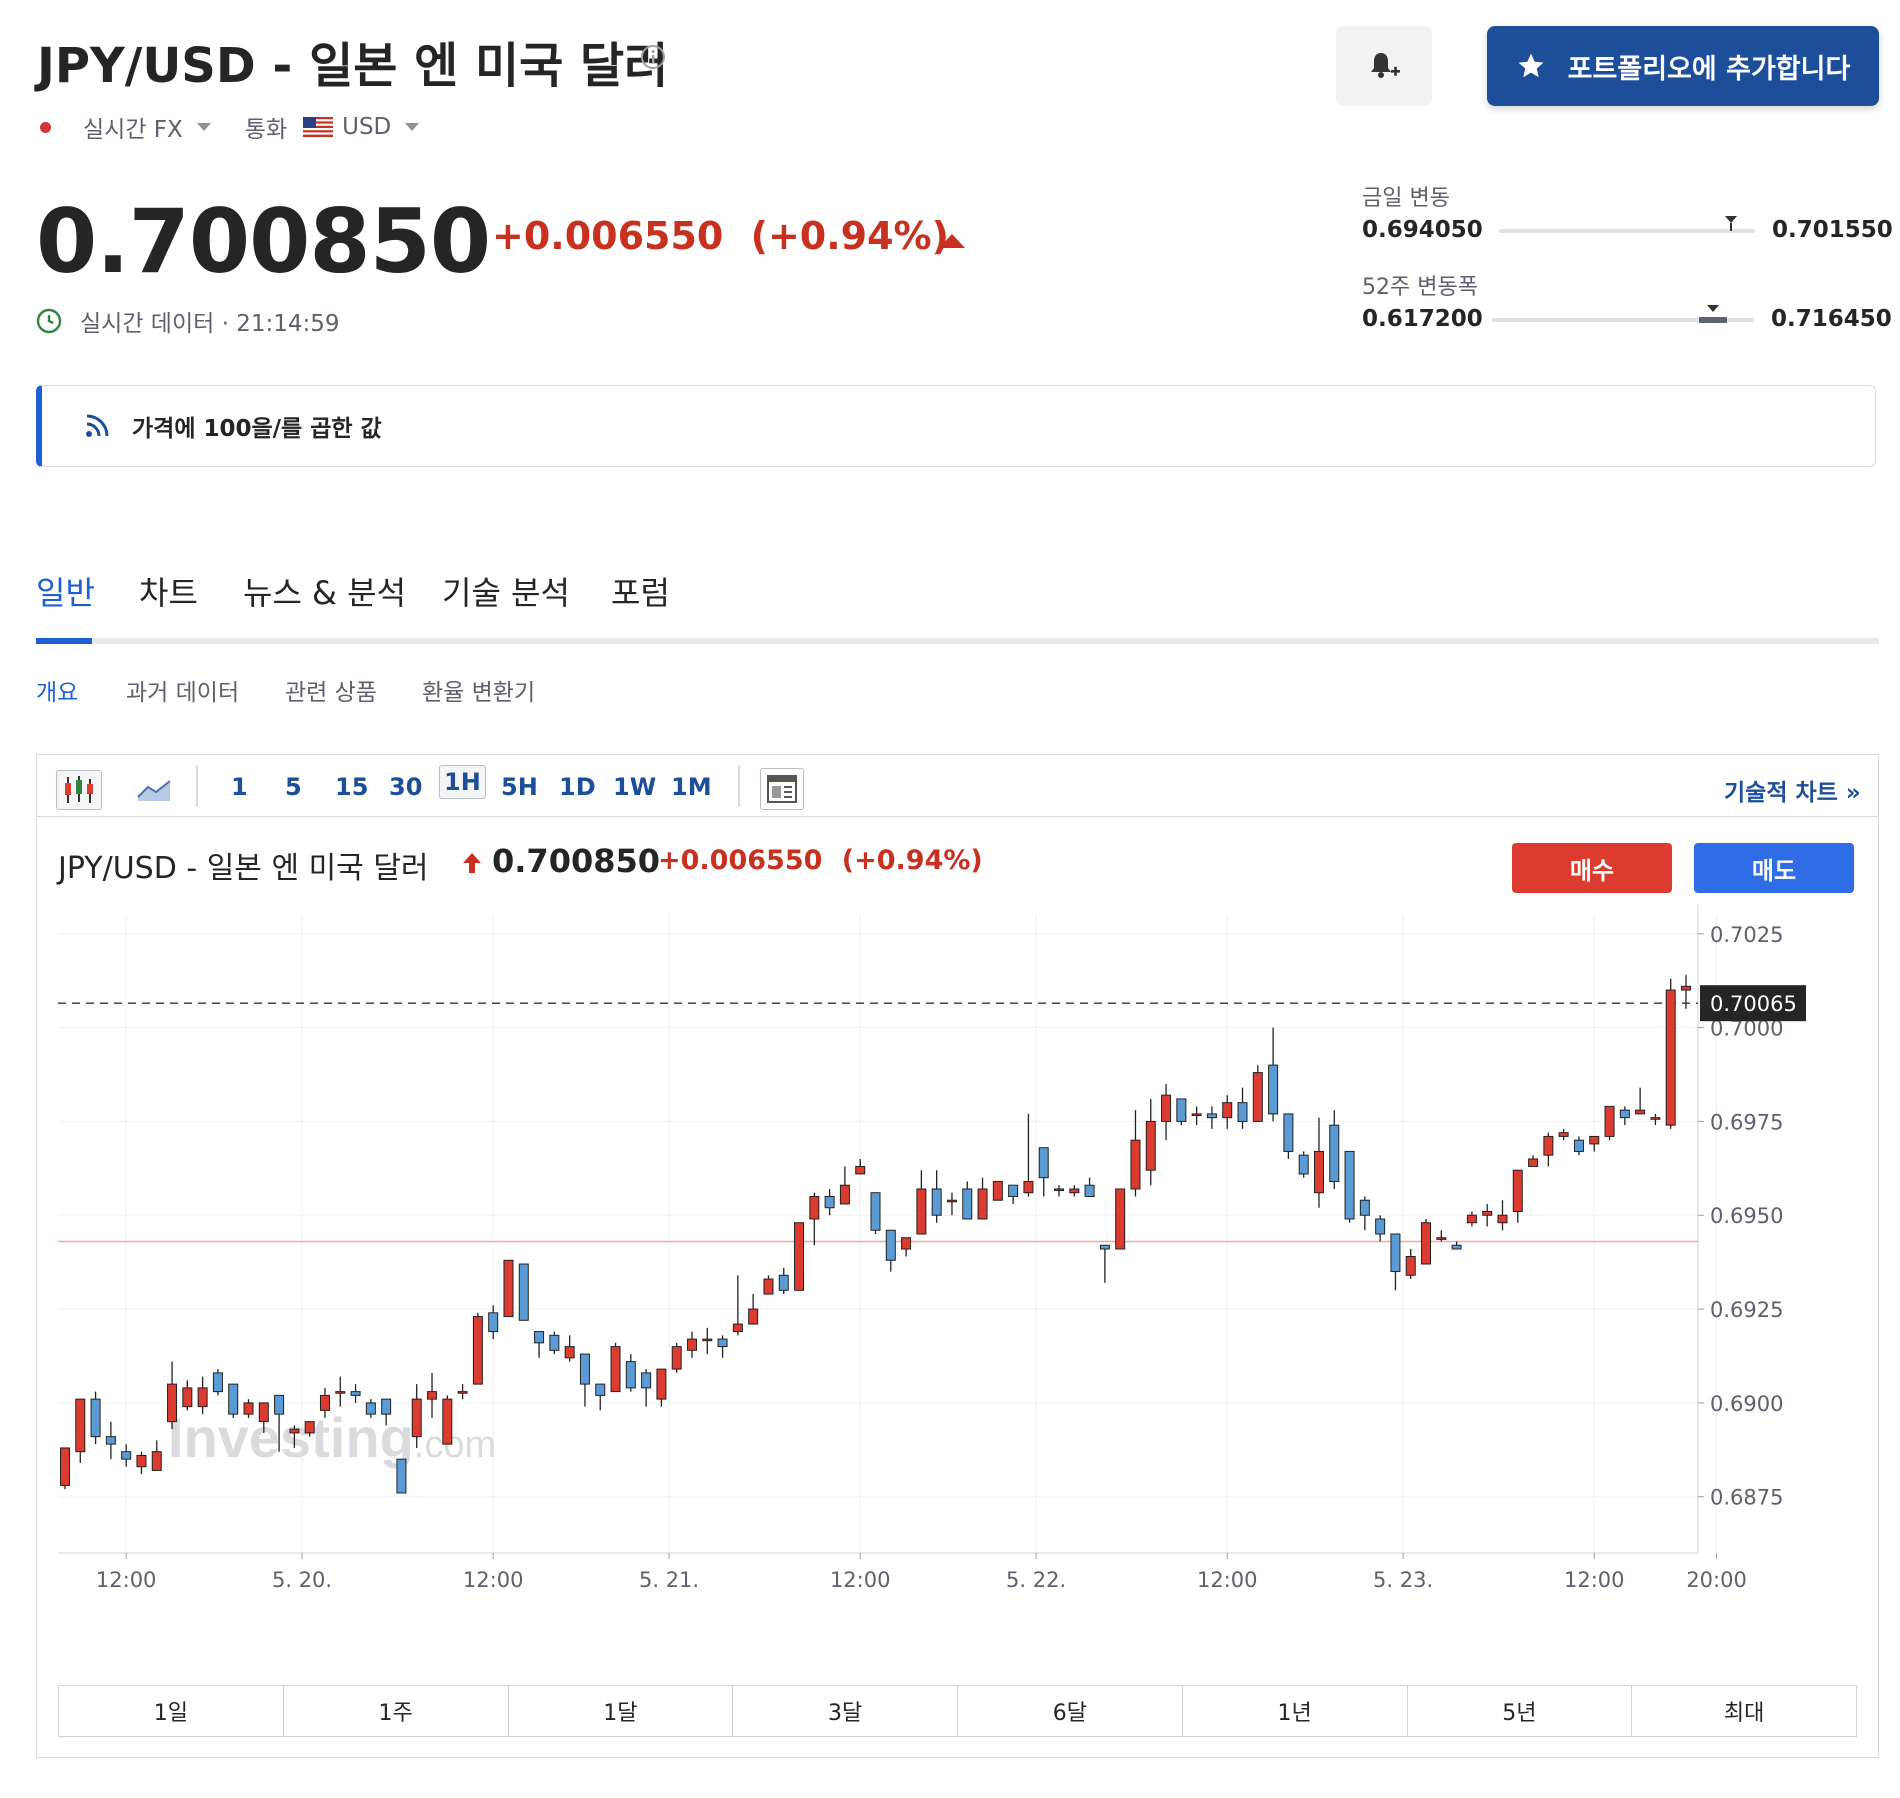 The height and width of the screenshot is (1798, 1900). Describe the element at coordinates (1831, 319) in the screenshot. I see `week52-range-high: 0.716450` at that location.